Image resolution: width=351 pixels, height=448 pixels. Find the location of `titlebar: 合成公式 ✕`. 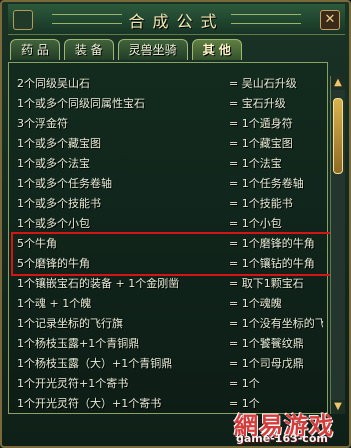

titlebar: 合成公式 ✕ is located at coordinates (176, 19).